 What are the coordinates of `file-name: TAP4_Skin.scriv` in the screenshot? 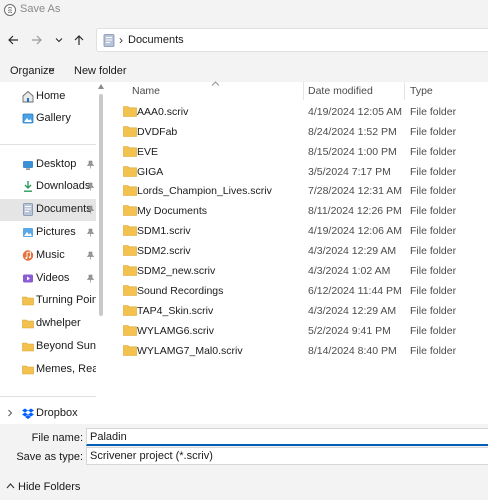 It's located at (175, 311).